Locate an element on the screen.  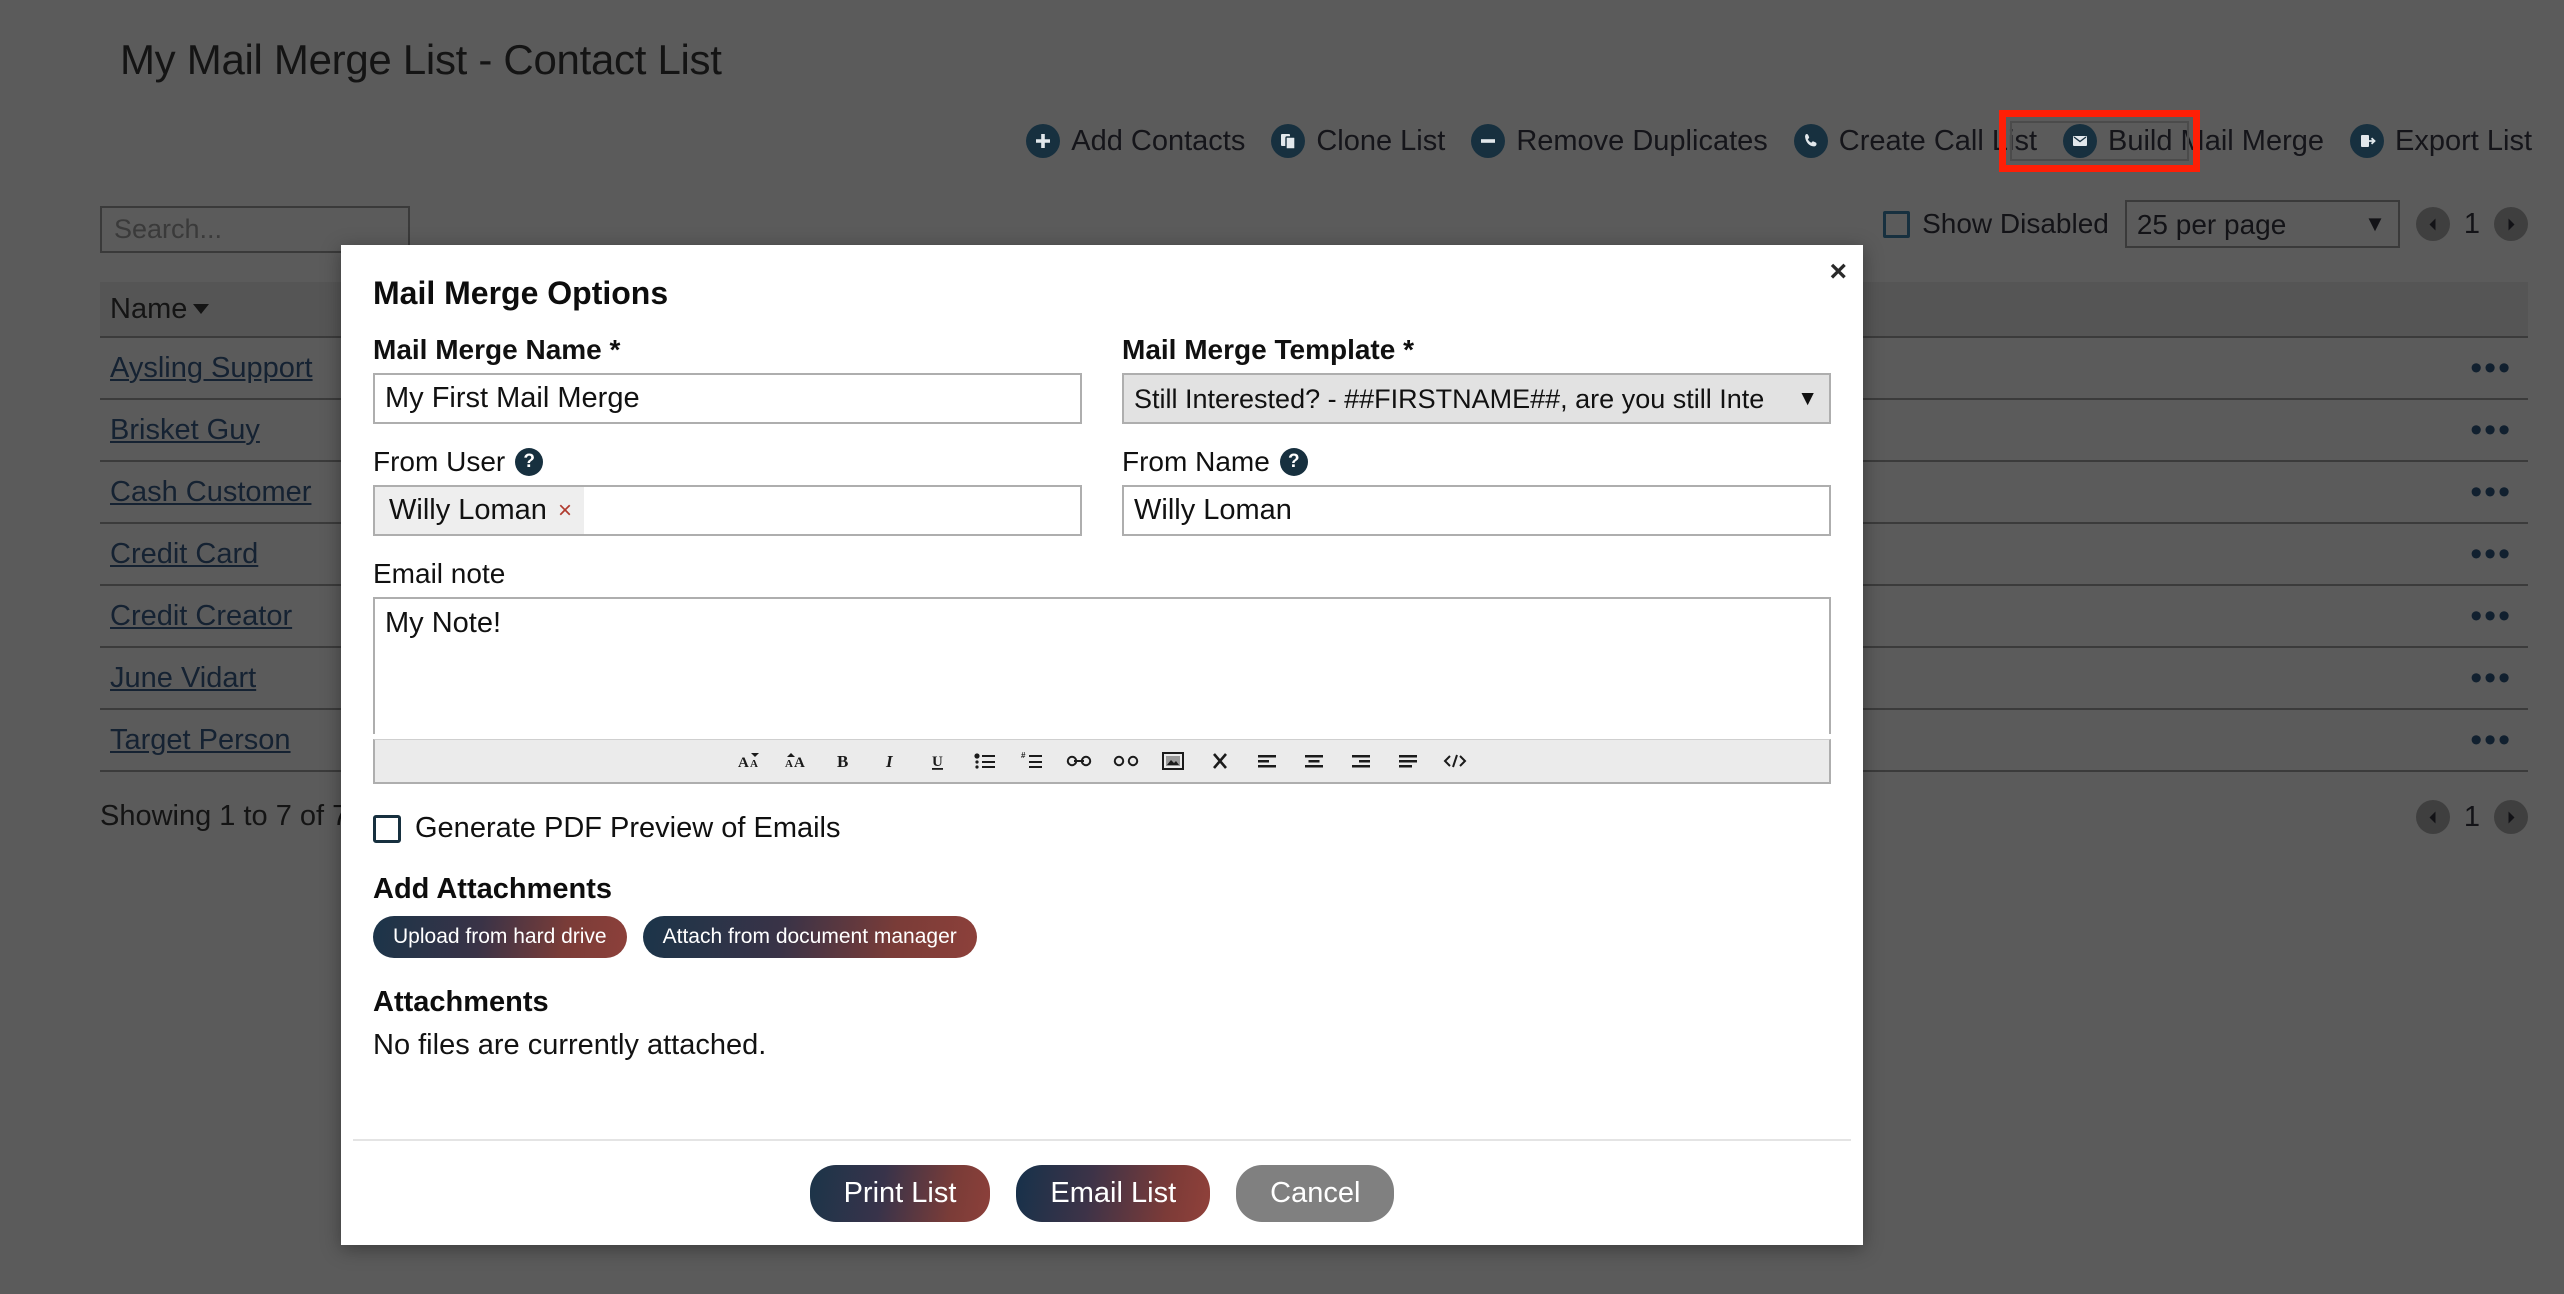
merge-name-field: Mail Merge Name * is located at coordinates (727, 379).